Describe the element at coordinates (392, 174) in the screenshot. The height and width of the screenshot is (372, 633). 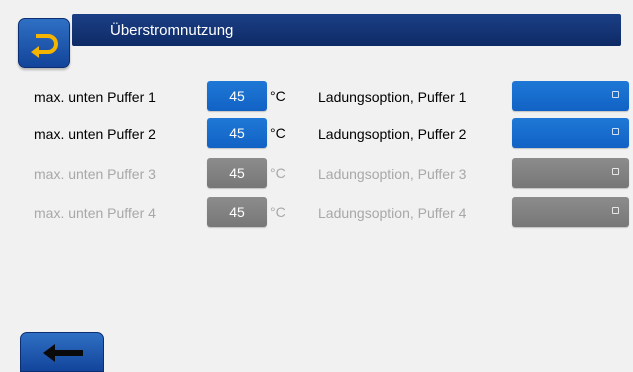
I see `ladungsoption-puffer-3-label: Ladungsoption, Puffer 3` at that location.